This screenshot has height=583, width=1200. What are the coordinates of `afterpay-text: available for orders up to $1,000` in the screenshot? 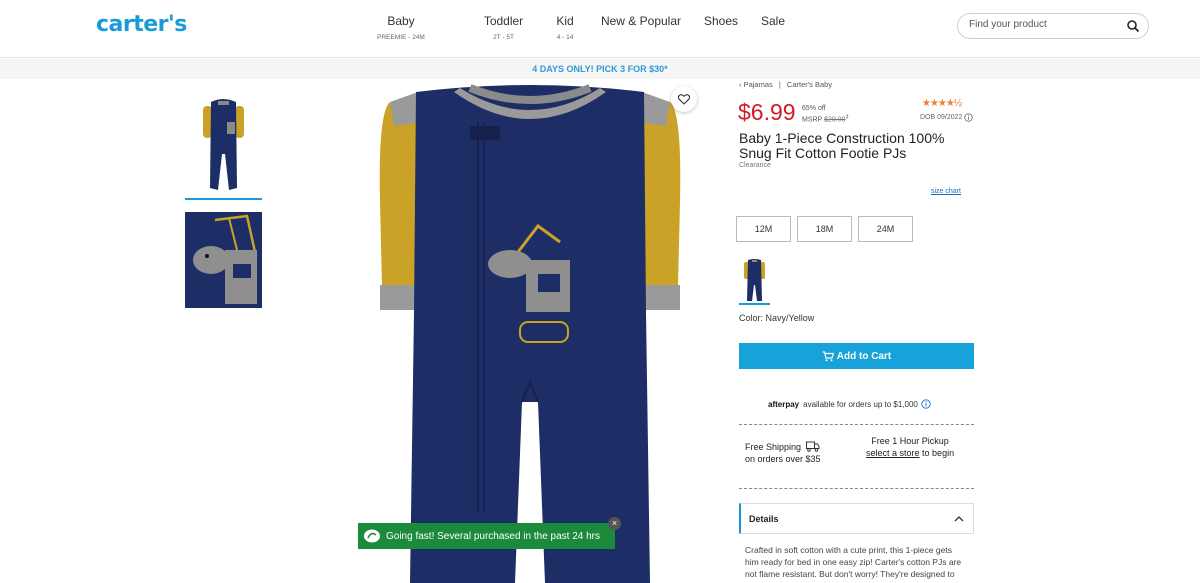 It's located at (860, 404).